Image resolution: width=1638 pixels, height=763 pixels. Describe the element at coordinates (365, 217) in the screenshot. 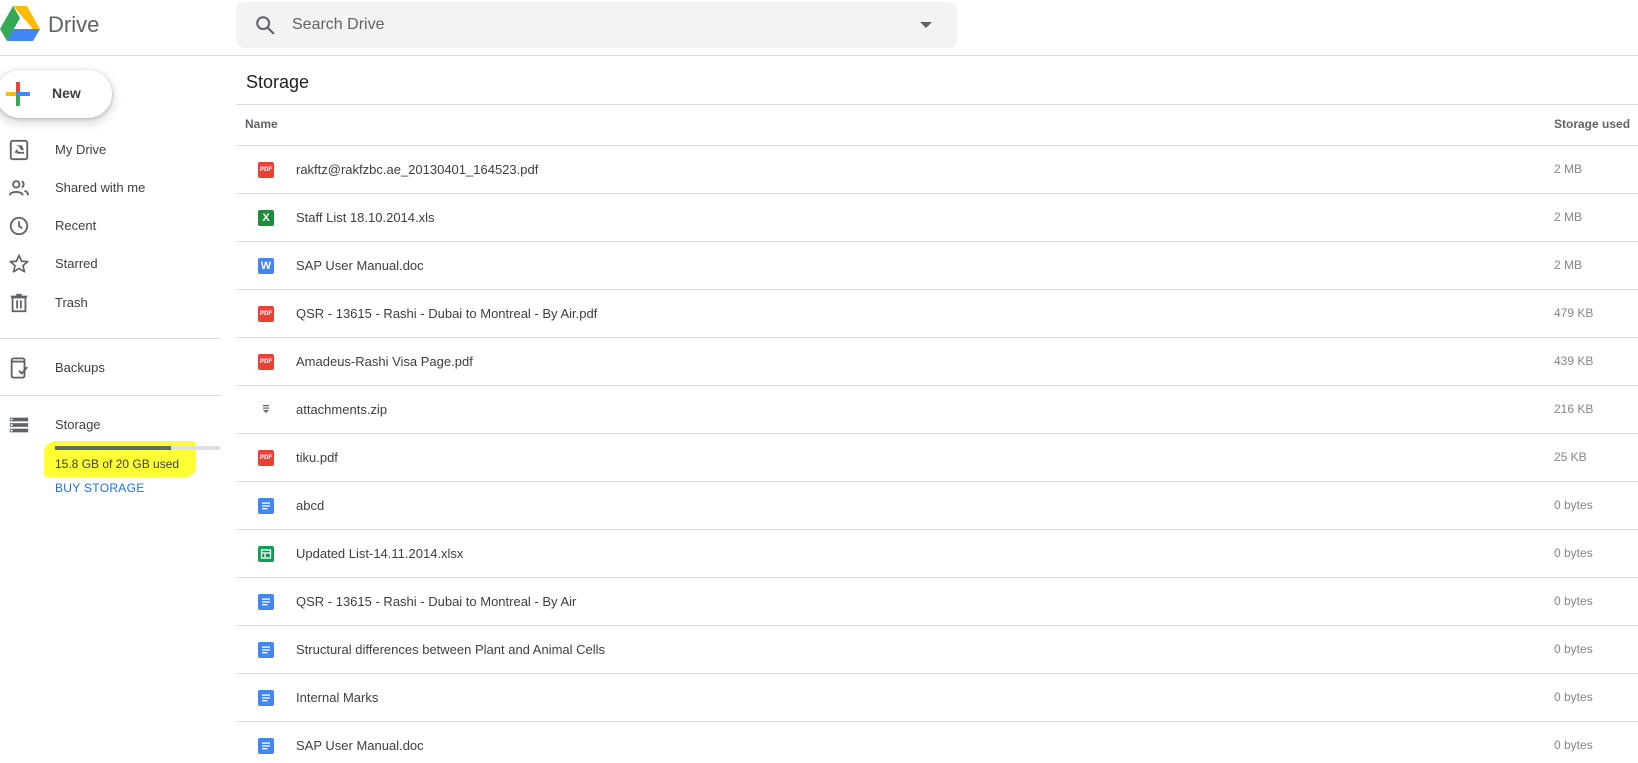

I see `file-name: Staff List 18.10.2014.xls` at that location.